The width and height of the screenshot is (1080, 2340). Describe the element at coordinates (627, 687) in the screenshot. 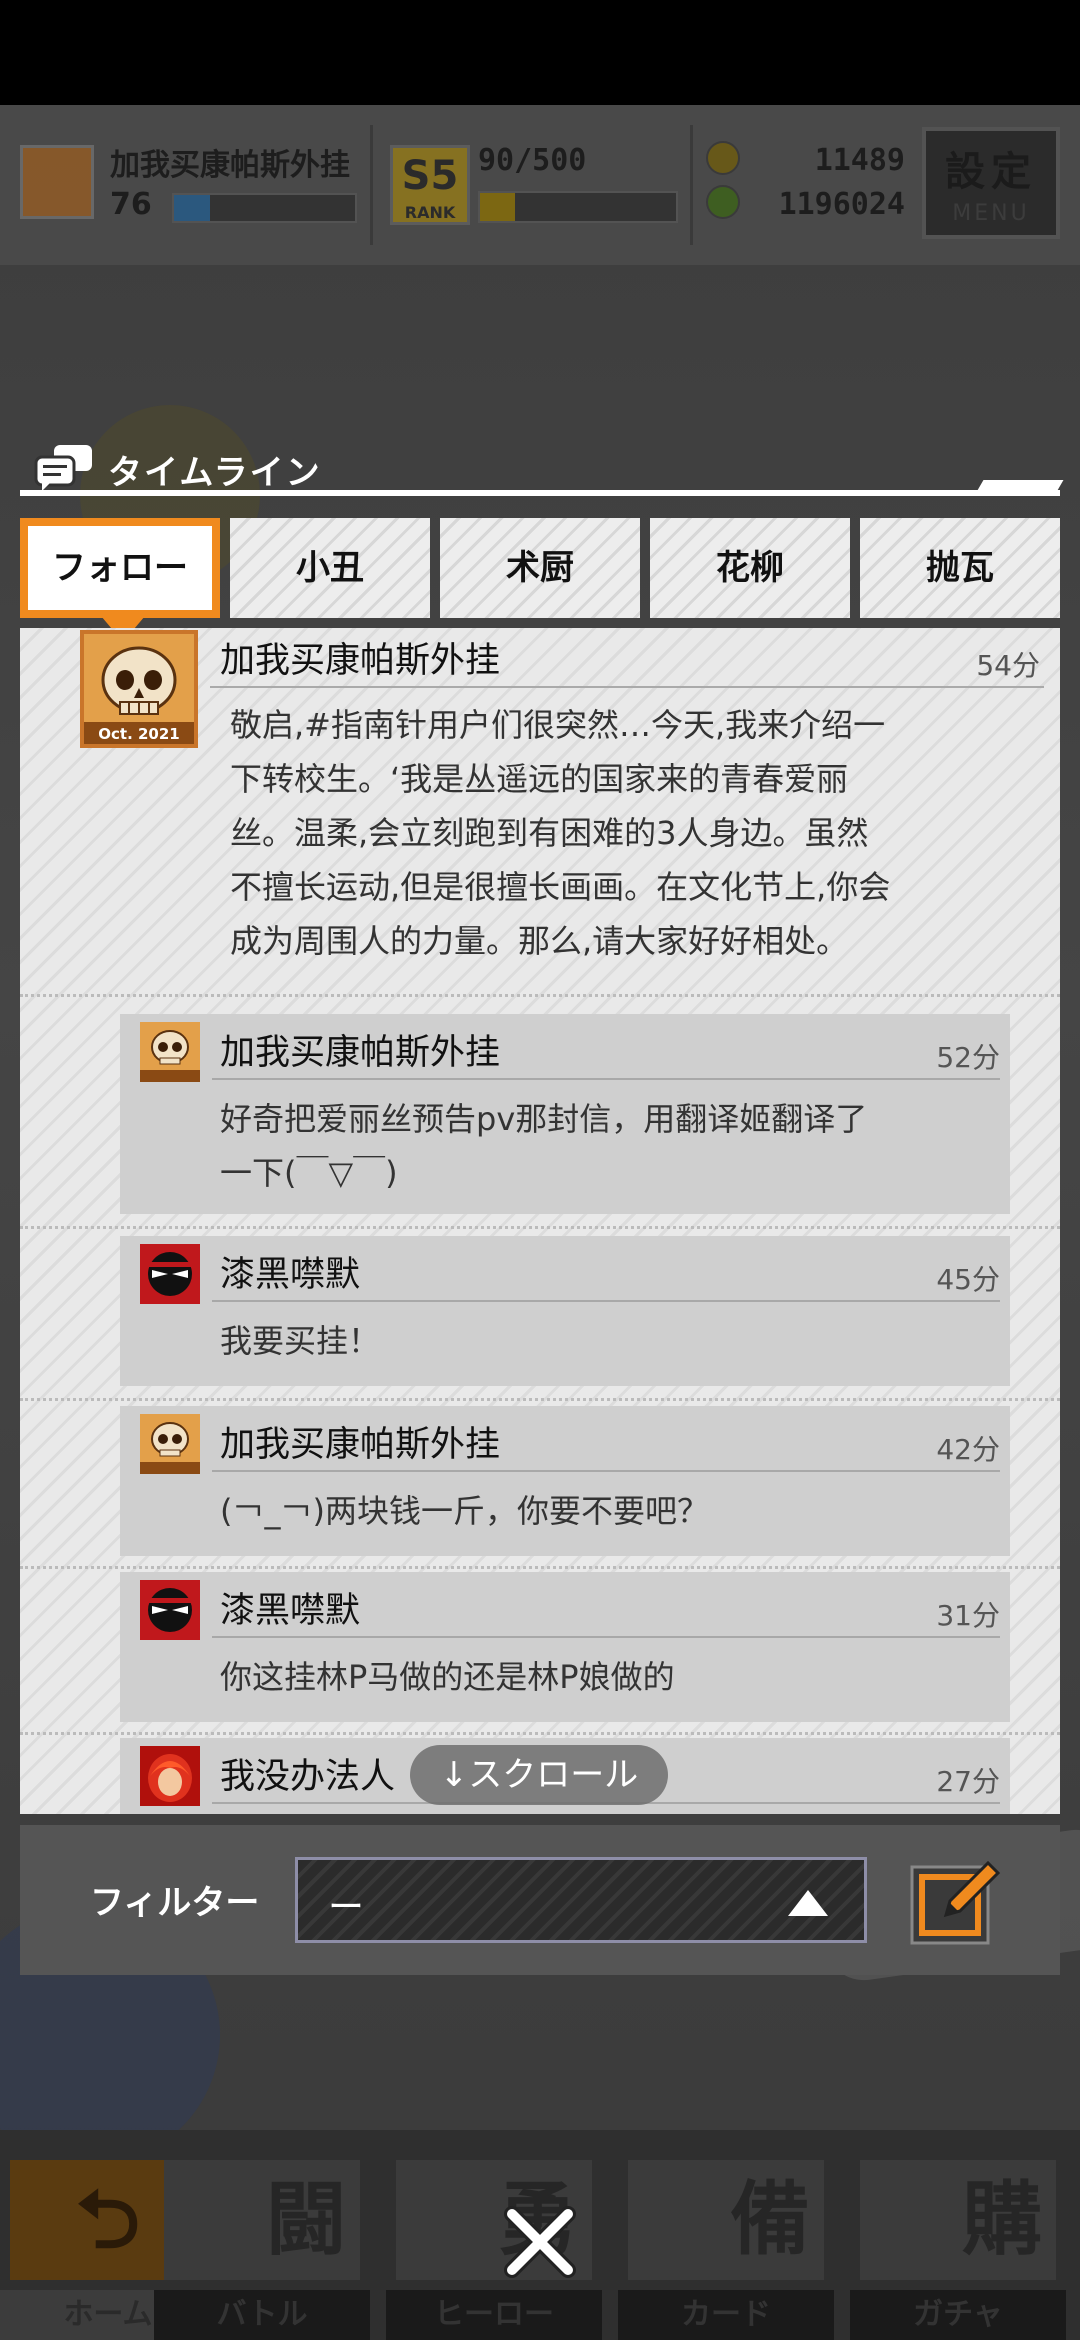

I see `post-author-underline` at that location.